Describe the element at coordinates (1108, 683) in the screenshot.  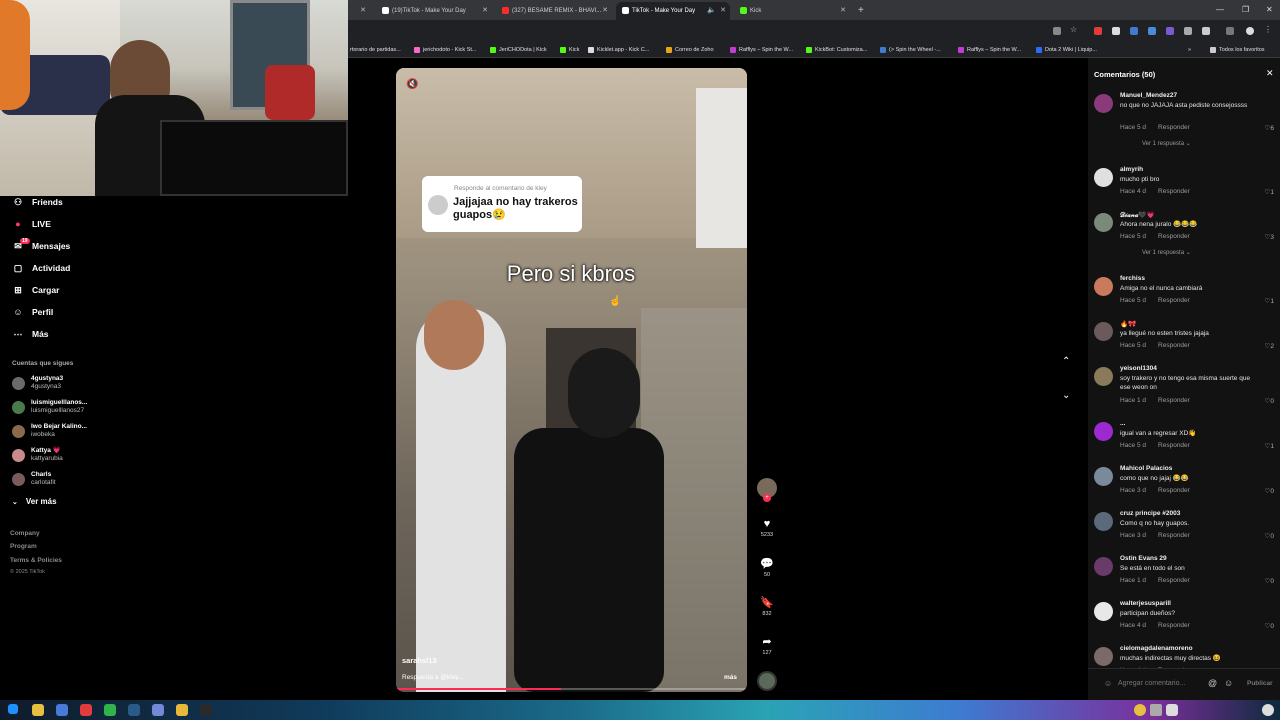
I see `sticker-icon: ☺` at that location.